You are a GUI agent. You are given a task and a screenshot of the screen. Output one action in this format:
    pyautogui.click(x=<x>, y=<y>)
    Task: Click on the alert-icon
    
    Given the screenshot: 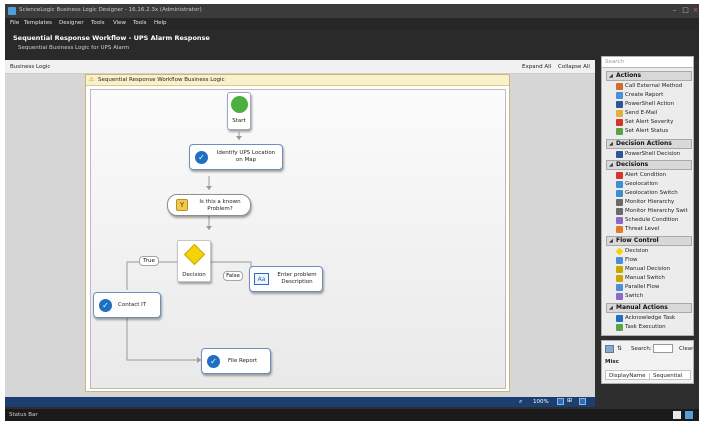 What is the action you would take?
    pyautogui.click(x=619, y=175)
    